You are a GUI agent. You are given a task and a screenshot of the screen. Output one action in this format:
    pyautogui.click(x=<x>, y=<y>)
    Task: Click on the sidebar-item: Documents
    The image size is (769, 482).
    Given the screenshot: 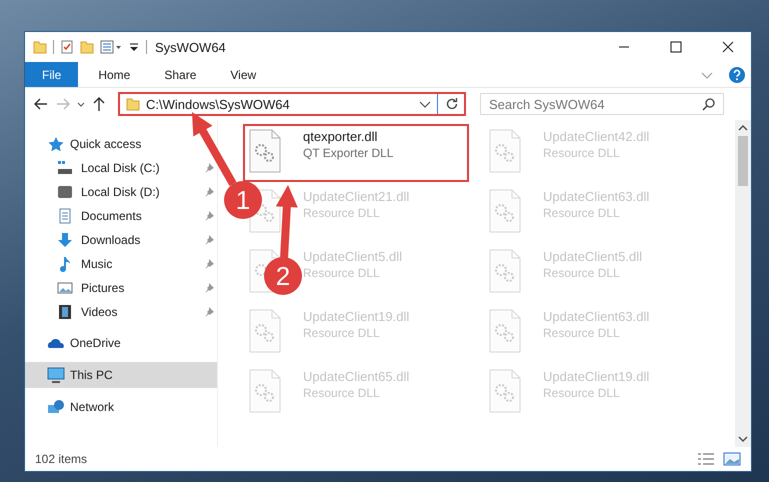 What is the action you would take?
    pyautogui.click(x=121, y=216)
    